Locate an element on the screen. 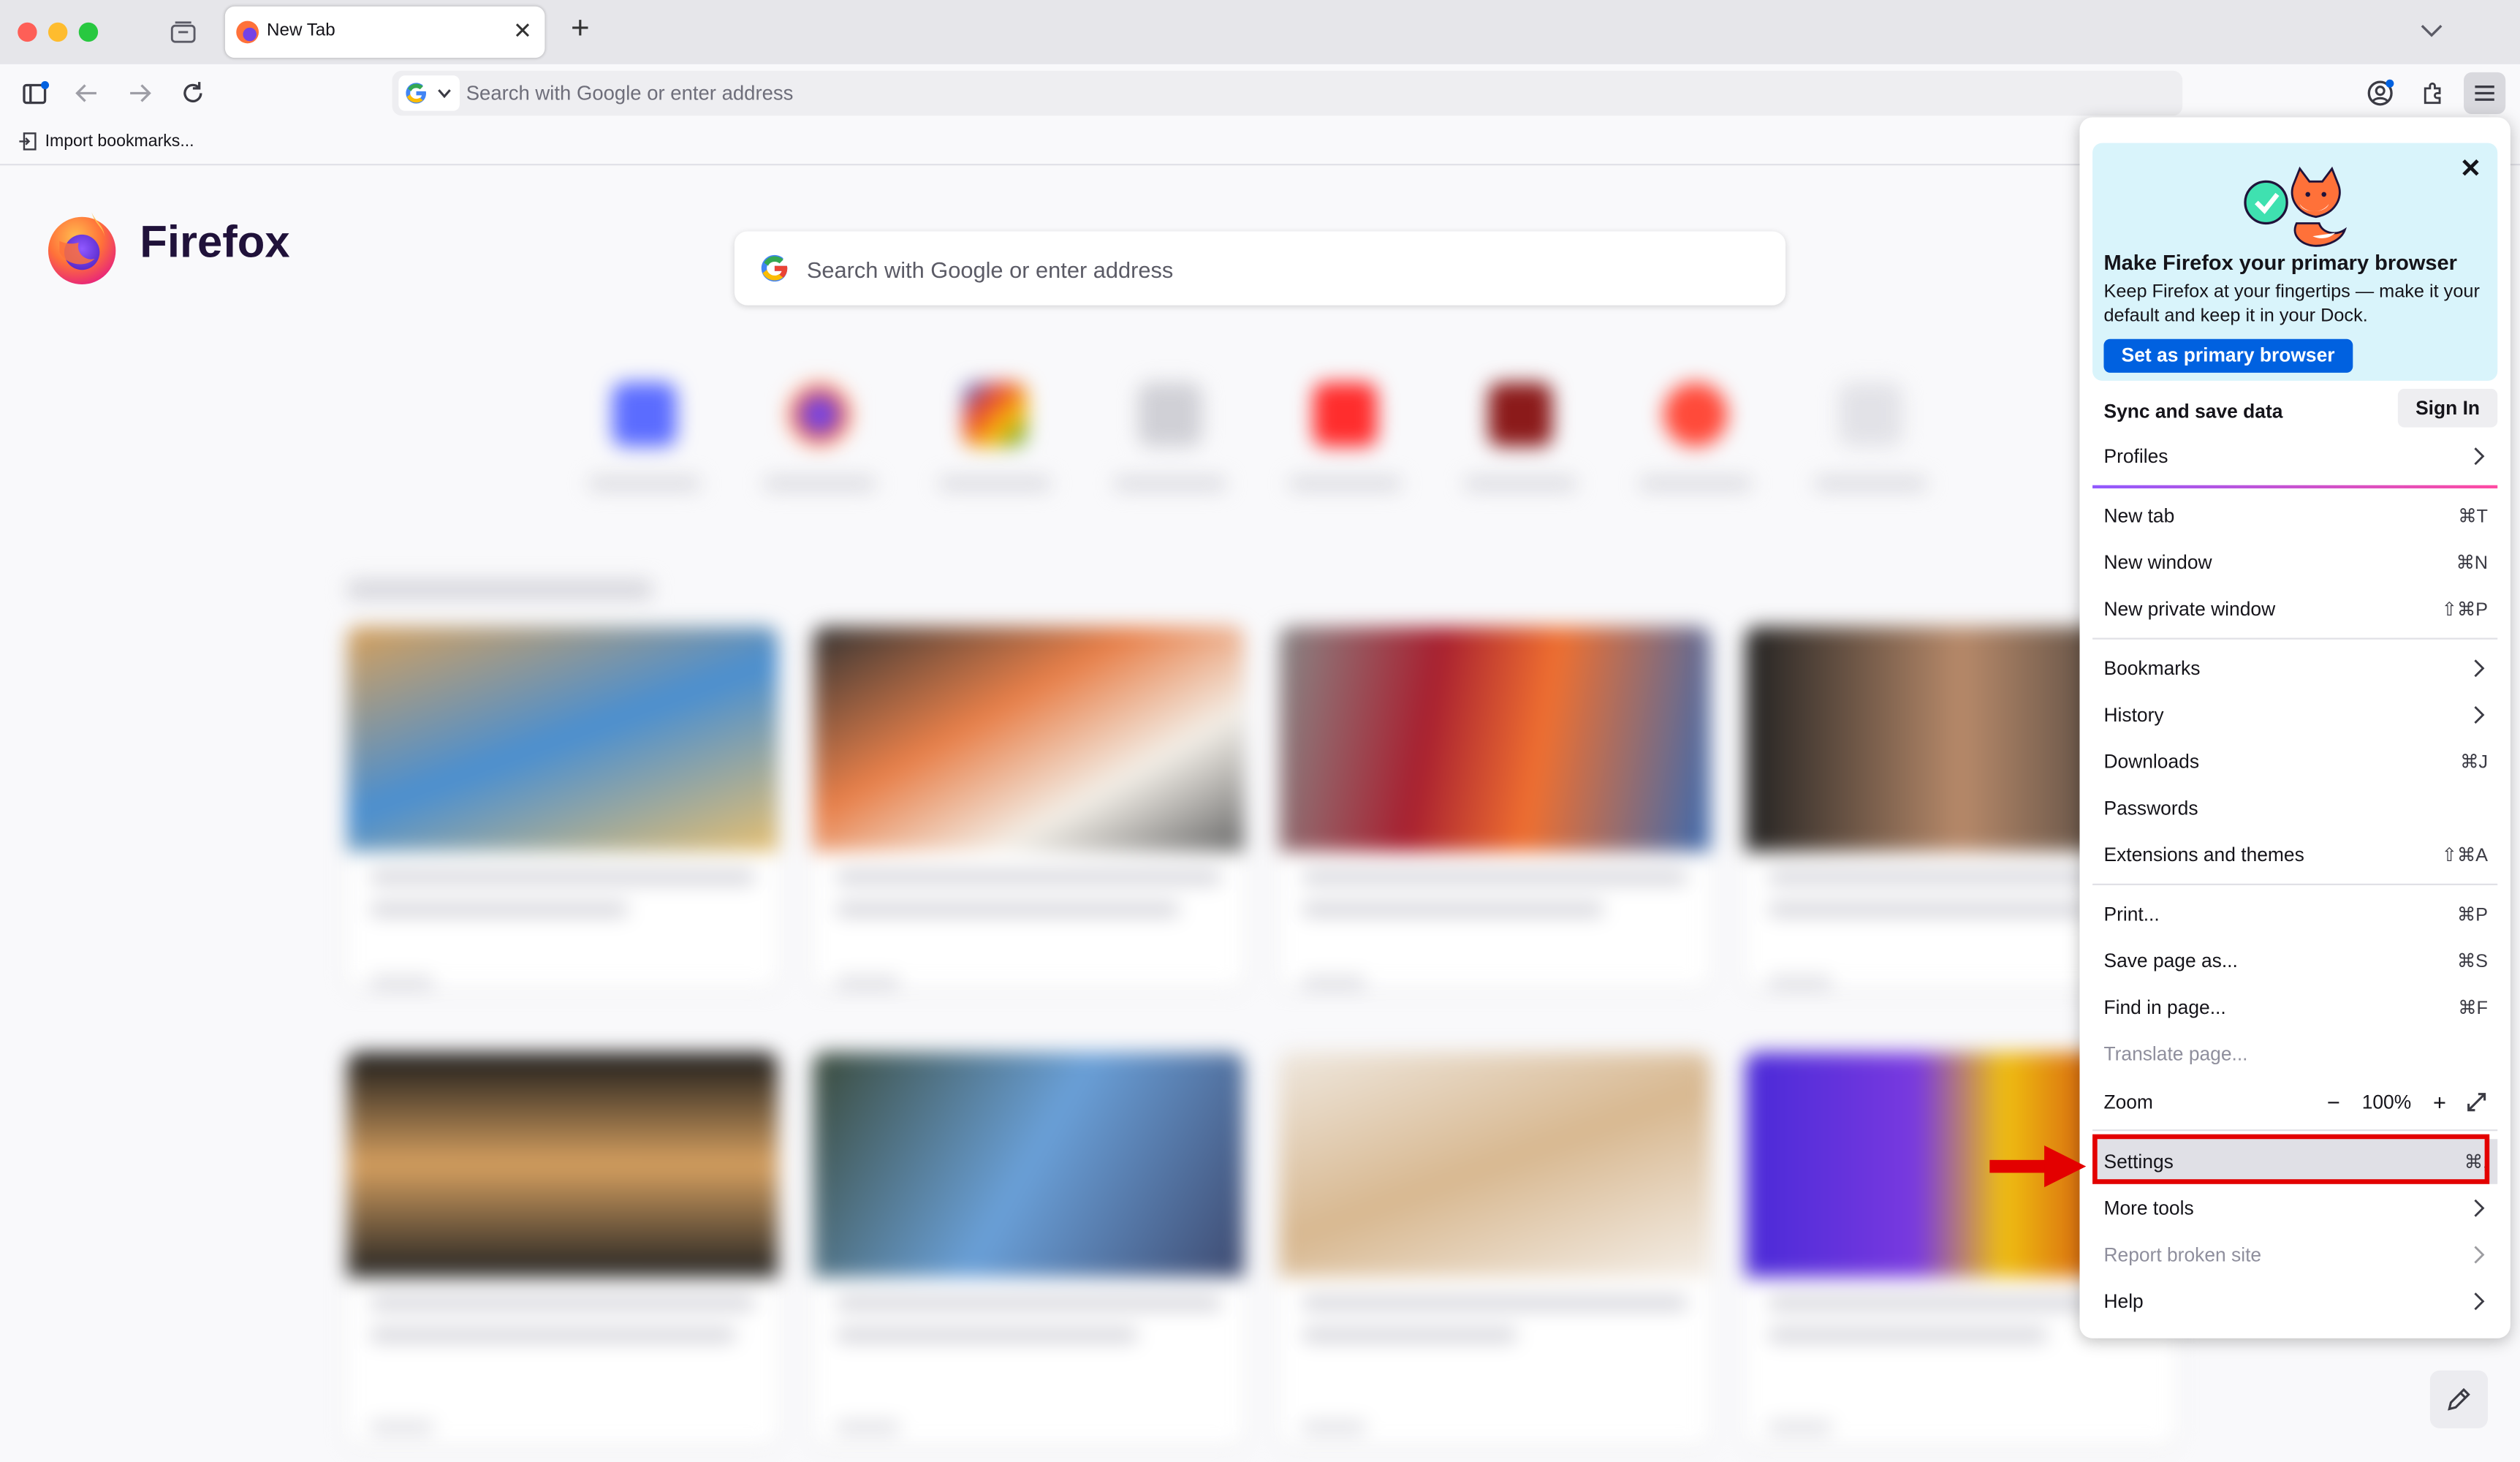 The width and height of the screenshot is (2520, 1462). set-primary-browser-button: Set as primary browser is located at coordinates (2228, 355).